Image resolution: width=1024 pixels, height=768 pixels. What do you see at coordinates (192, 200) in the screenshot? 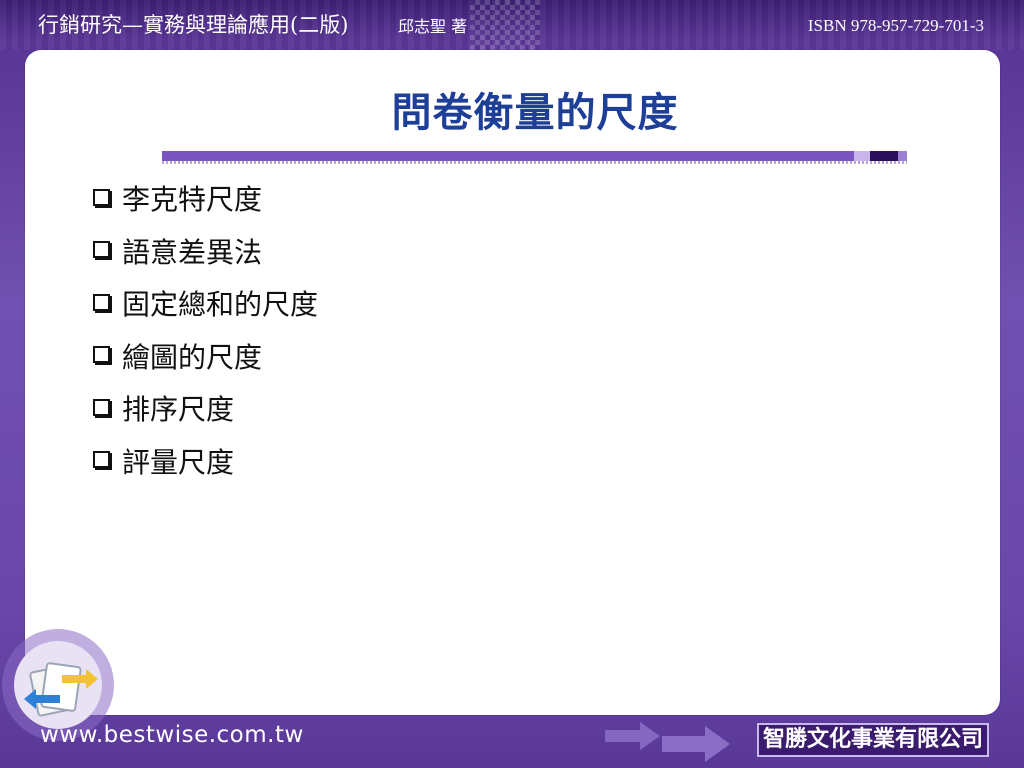
I see `bullet-text: 李克特尺度` at bounding box center [192, 200].